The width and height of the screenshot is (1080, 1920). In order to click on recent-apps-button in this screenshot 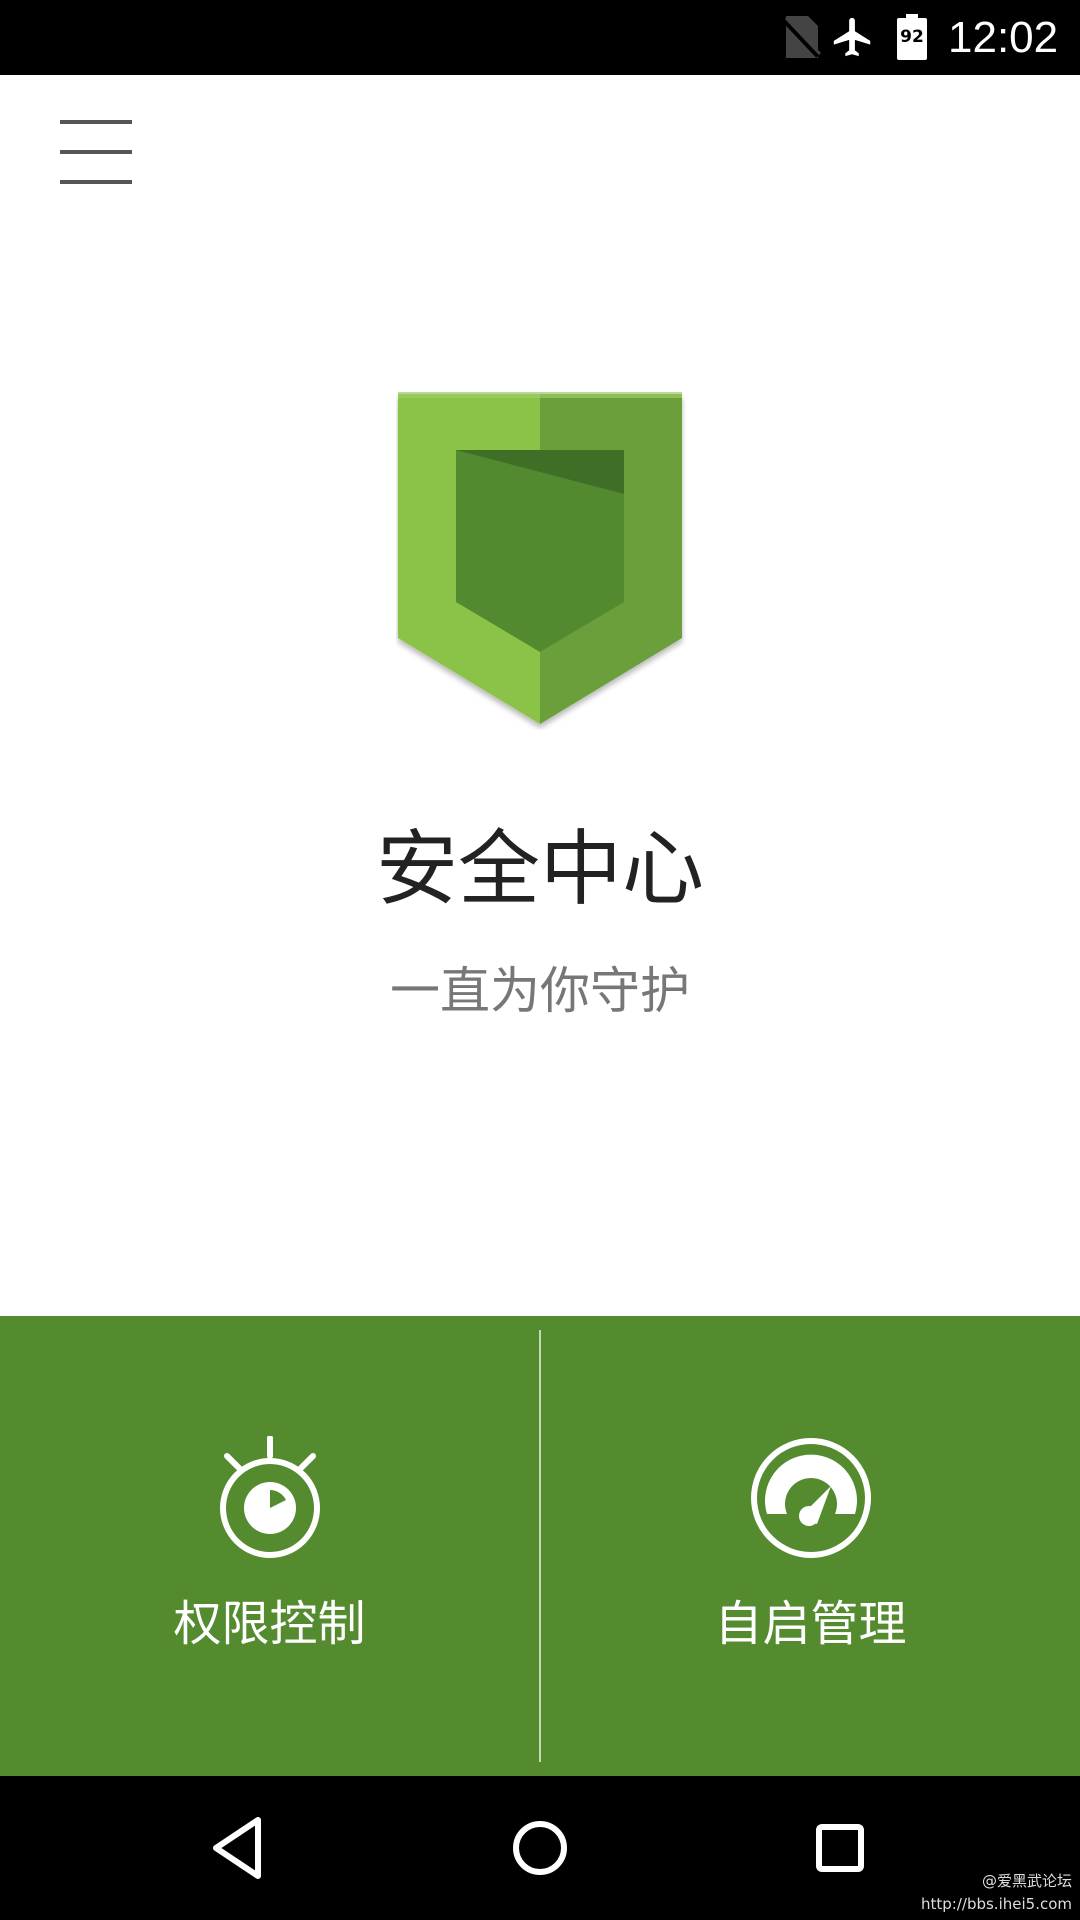, I will do `click(840, 1848)`.